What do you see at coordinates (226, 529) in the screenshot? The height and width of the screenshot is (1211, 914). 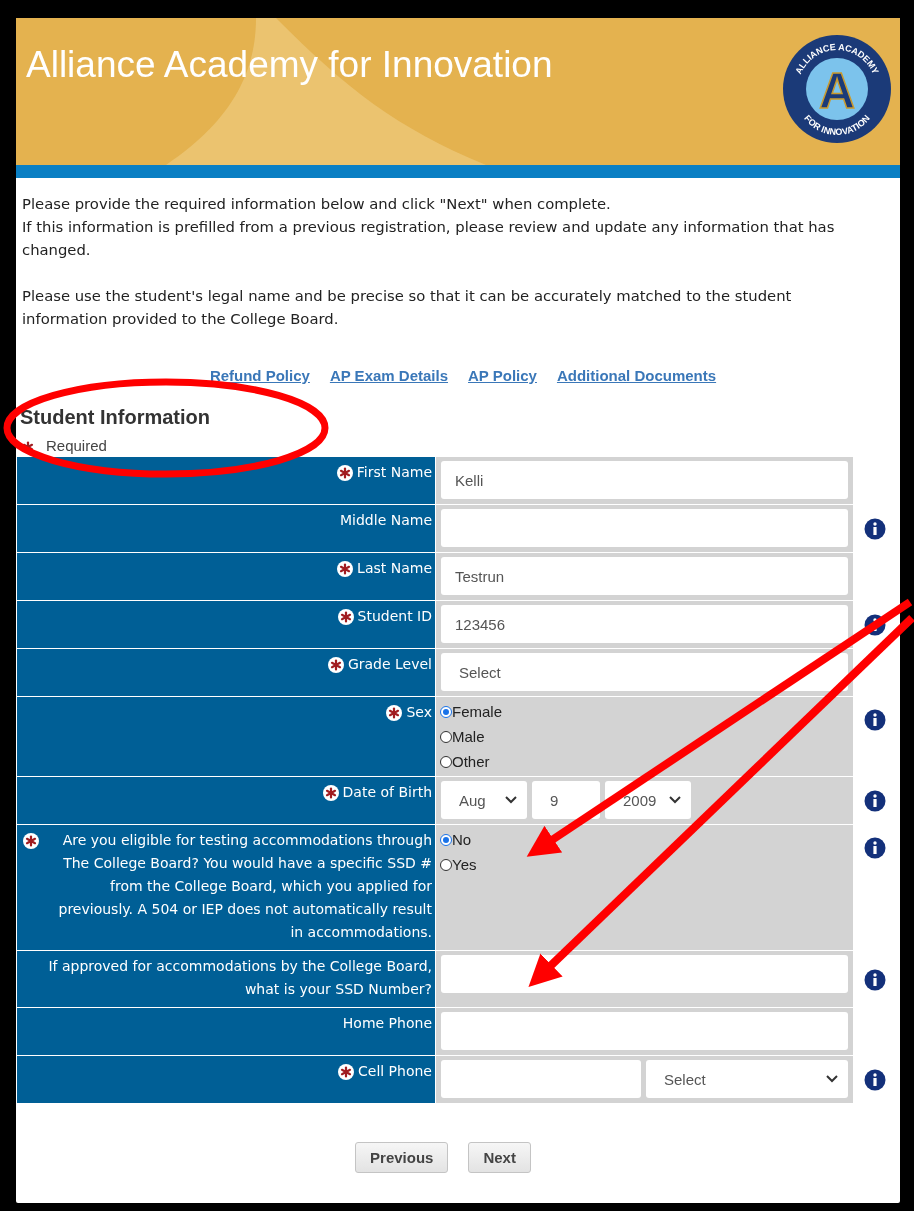 I see `field-label: Middle Name` at bounding box center [226, 529].